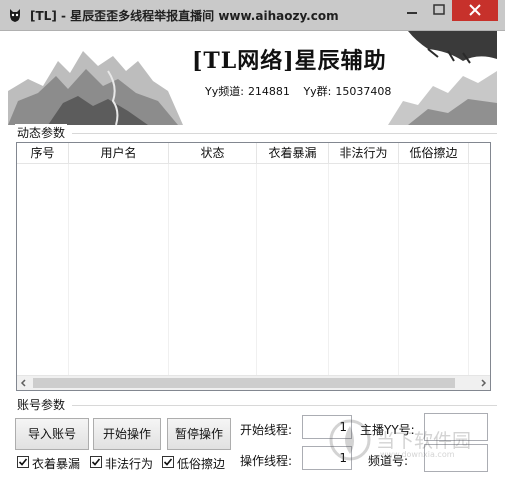 This screenshot has width=505, height=488. Describe the element at coordinates (483, 383) in the screenshot. I see `scroll-right-icon` at that location.